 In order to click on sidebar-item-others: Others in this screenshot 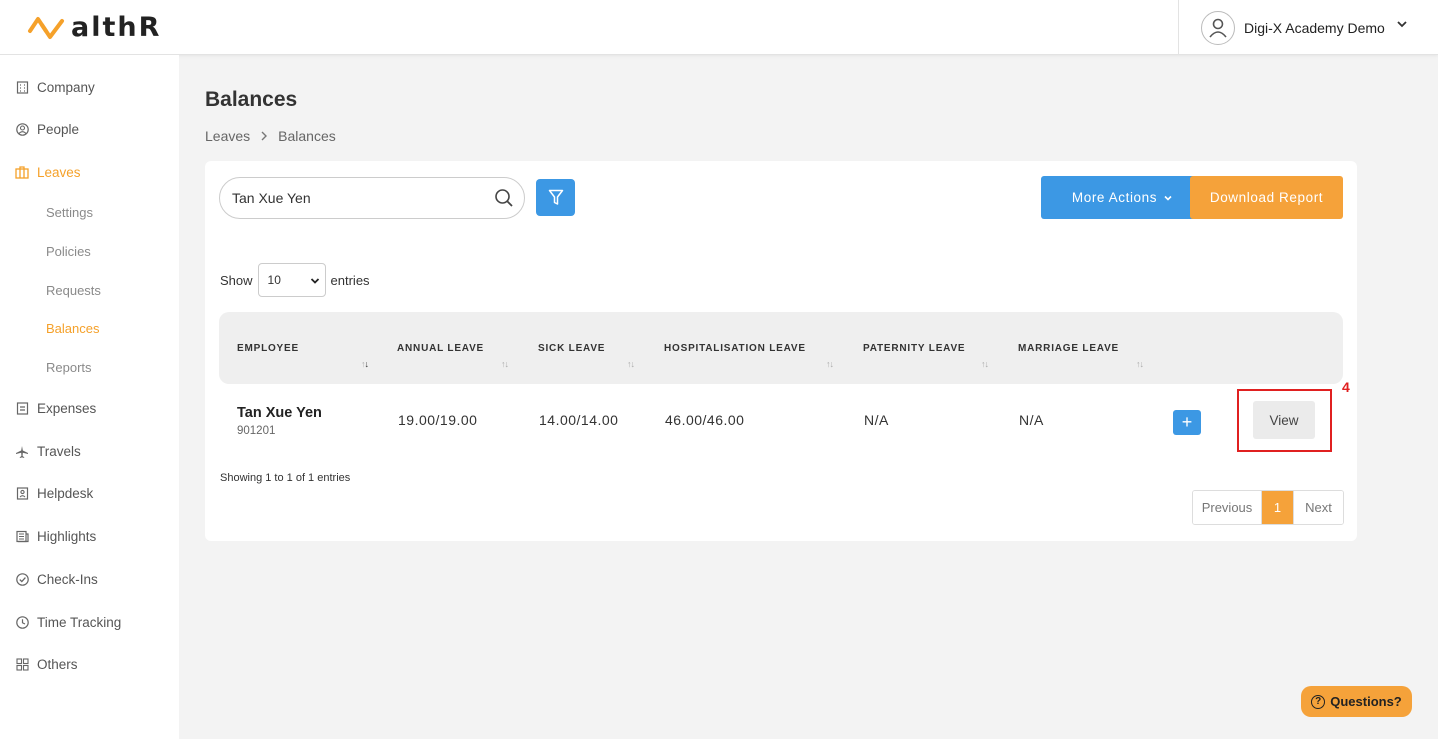, I will do `click(46, 664)`.